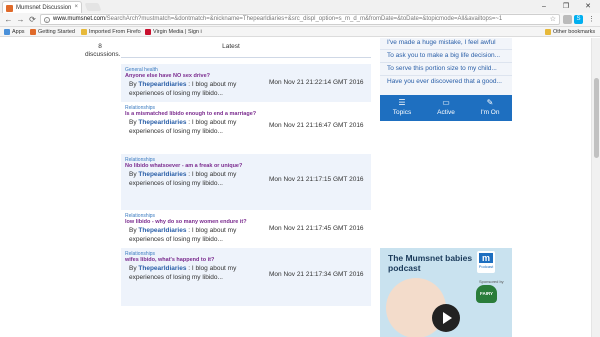 The image size is (600, 337). What do you see at coordinates (402, 112) in the screenshot?
I see `nav-label: Topics` at bounding box center [402, 112].